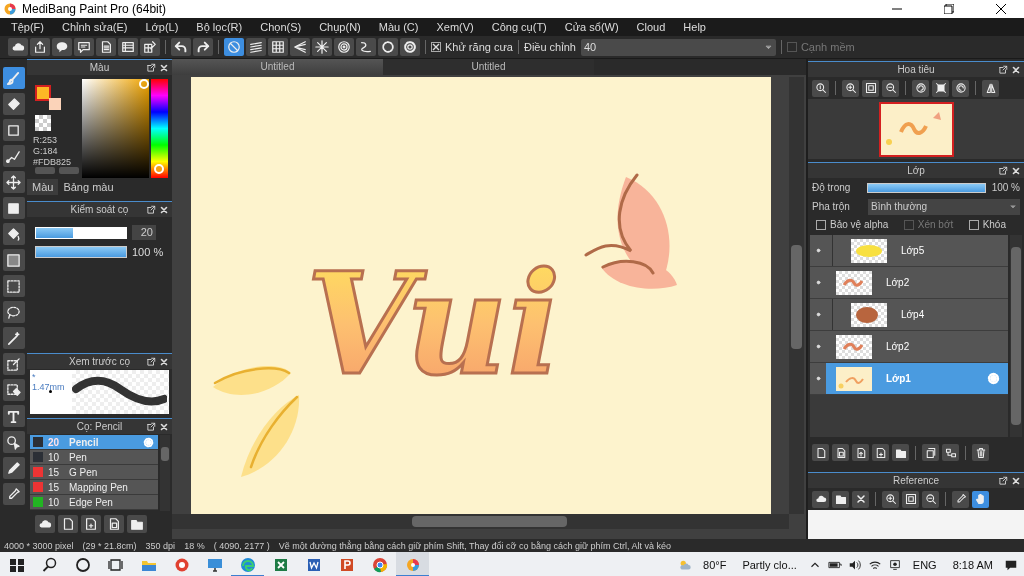 The image size is (1024, 576). What do you see at coordinates (194, 545) in the screenshot?
I see `status-text: 18 %` at bounding box center [194, 545].